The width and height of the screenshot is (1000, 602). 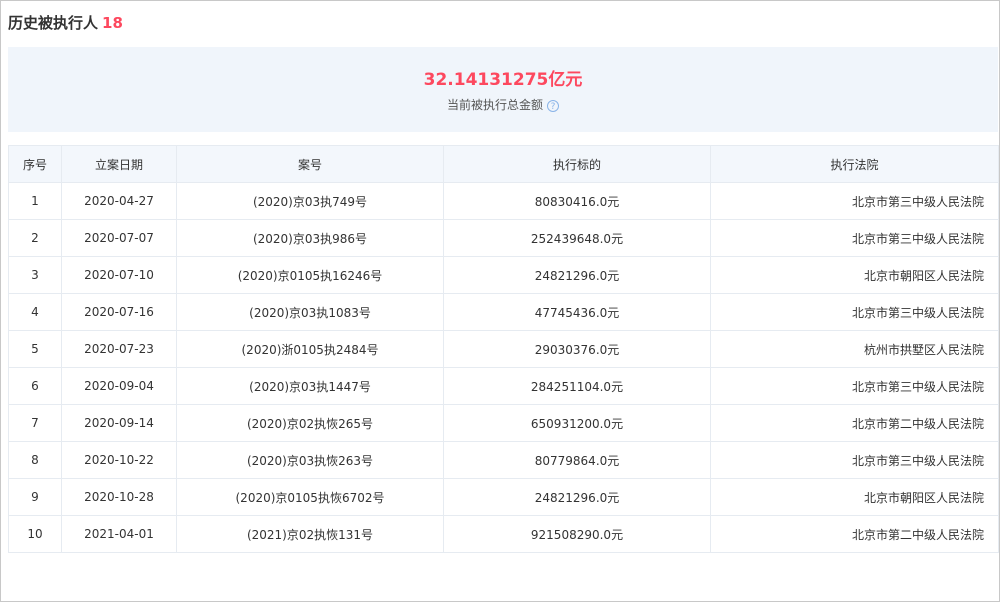 I want to click on cell-case-number: (2020)京03执1447号, so click(x=310, y=386).